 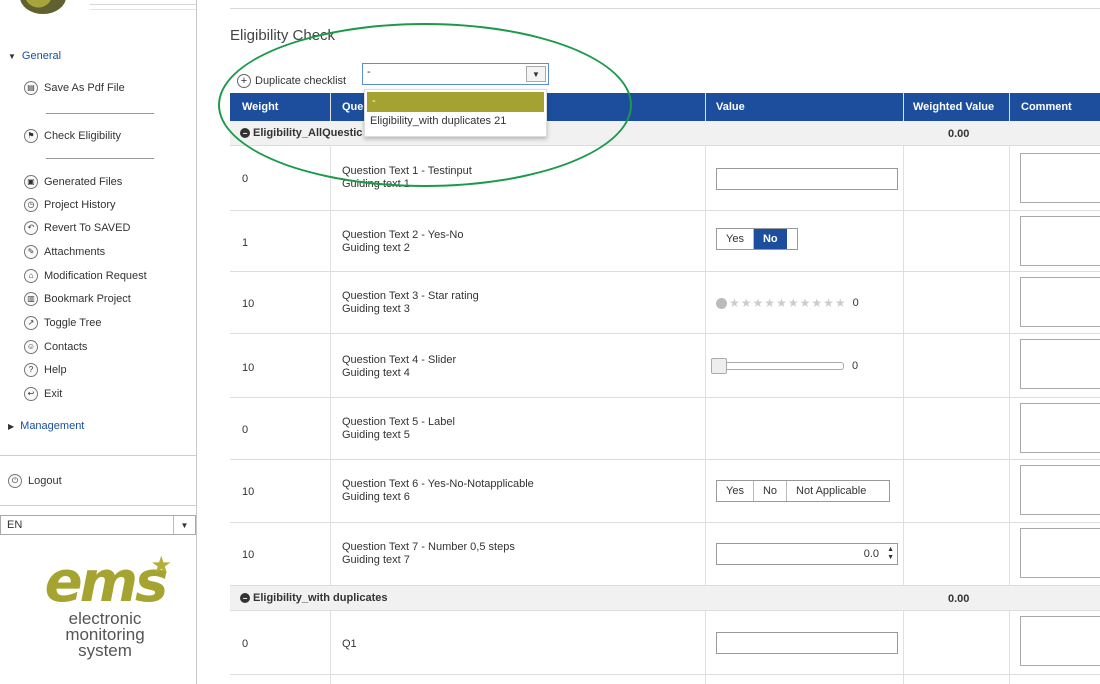 I want to click on sidebar-item-label: Revert To SAVED, so click(x=87, y=228).